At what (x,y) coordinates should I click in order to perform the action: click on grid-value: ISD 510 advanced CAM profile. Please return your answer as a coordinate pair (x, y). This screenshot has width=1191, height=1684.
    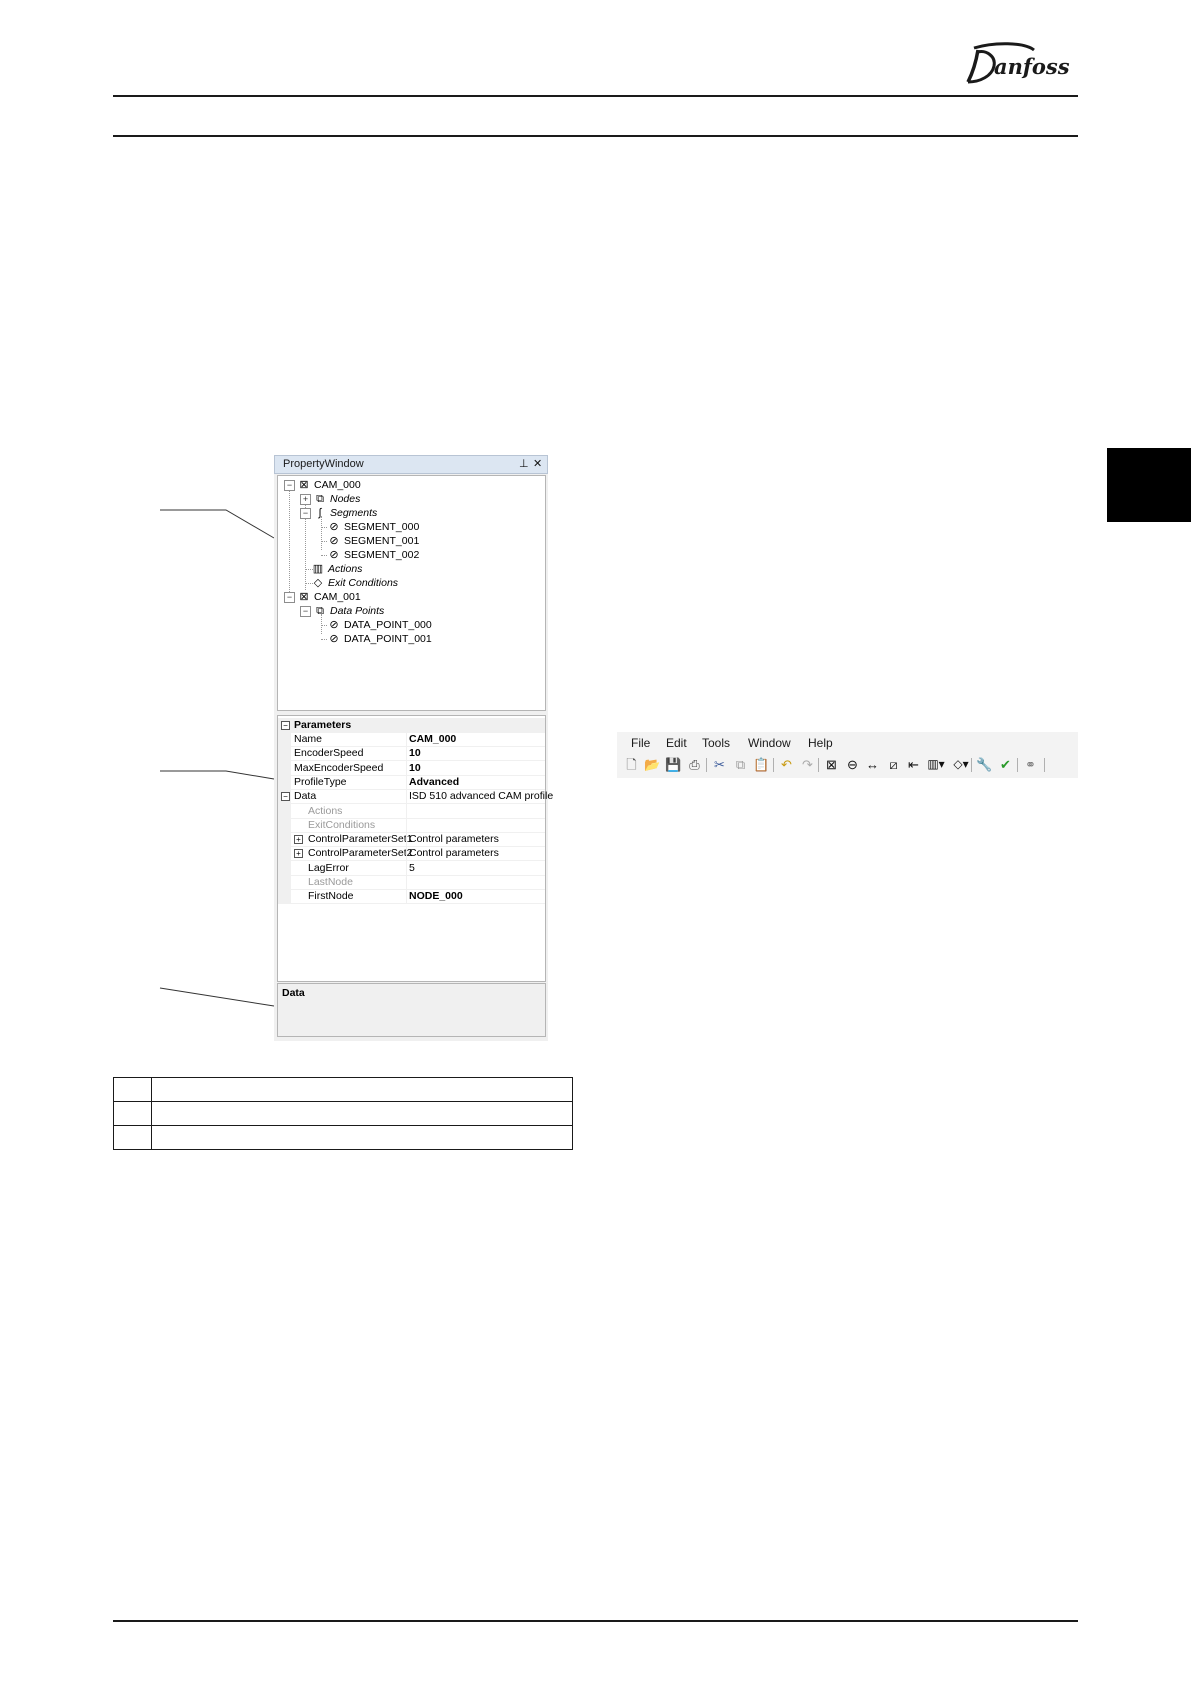
    Looking at the image, I should click on (481, 796).